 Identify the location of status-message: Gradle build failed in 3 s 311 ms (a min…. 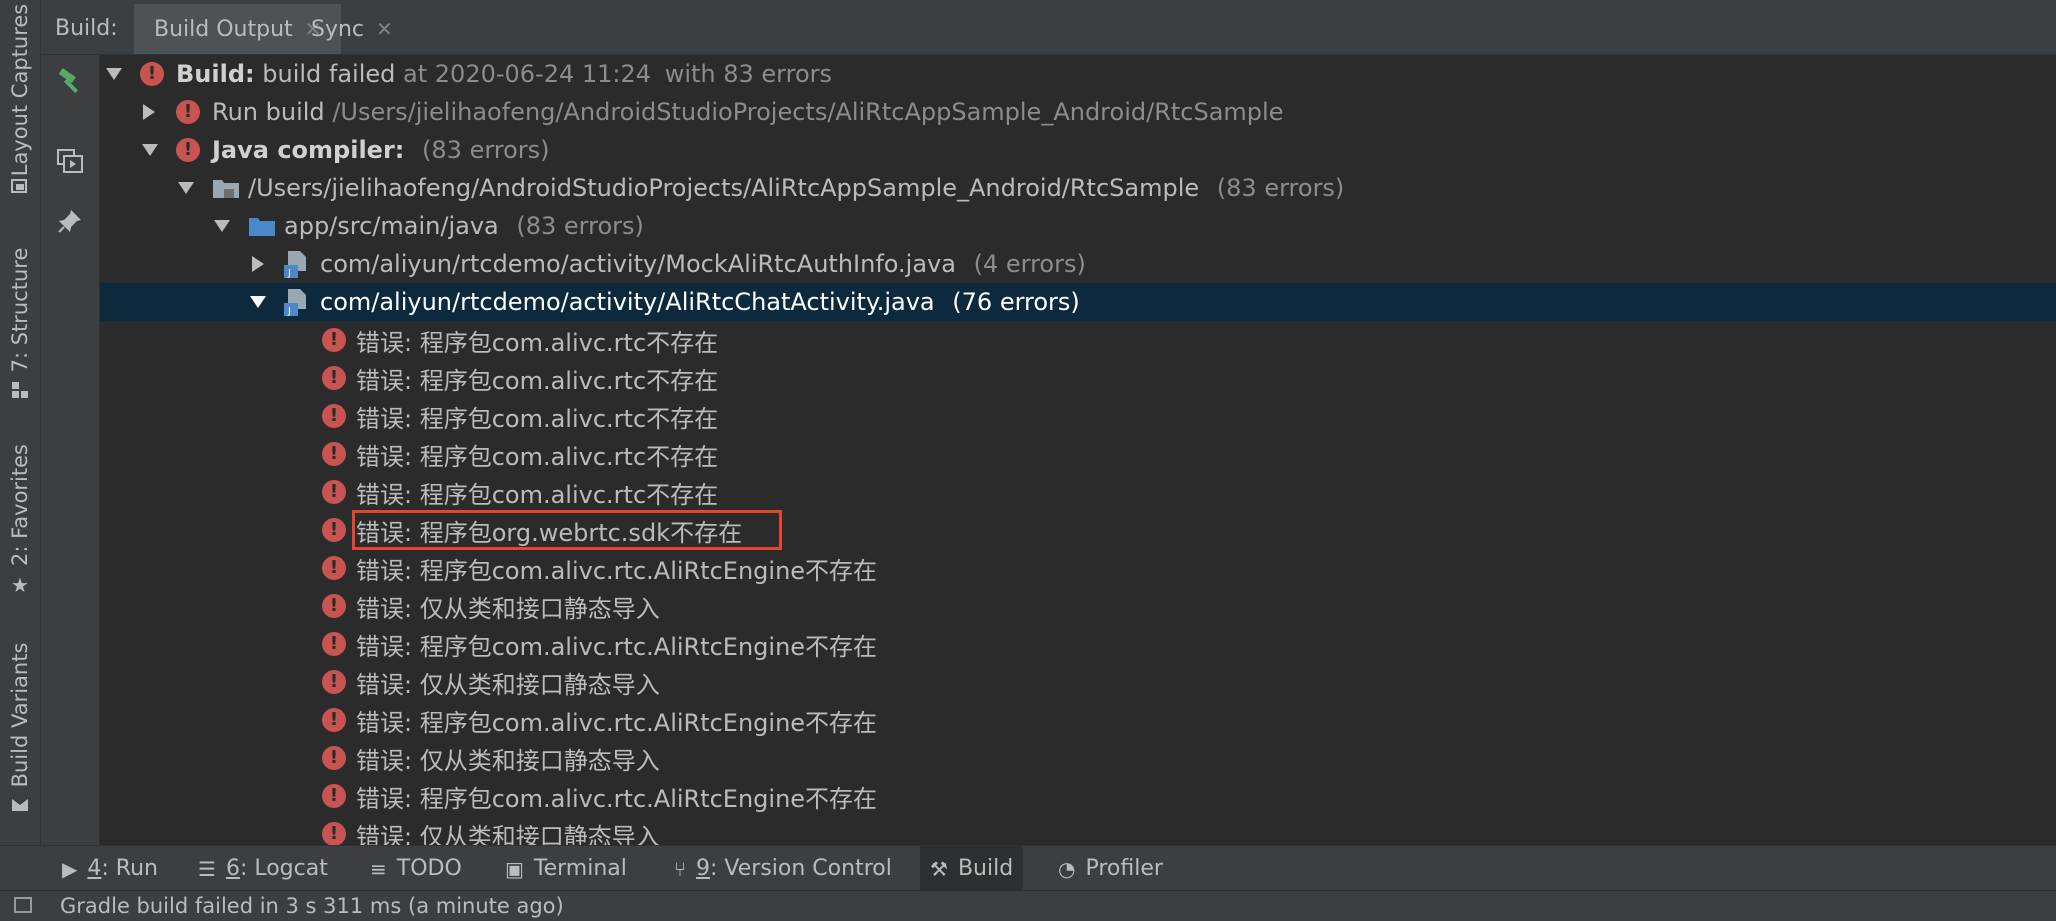
(312, 906).